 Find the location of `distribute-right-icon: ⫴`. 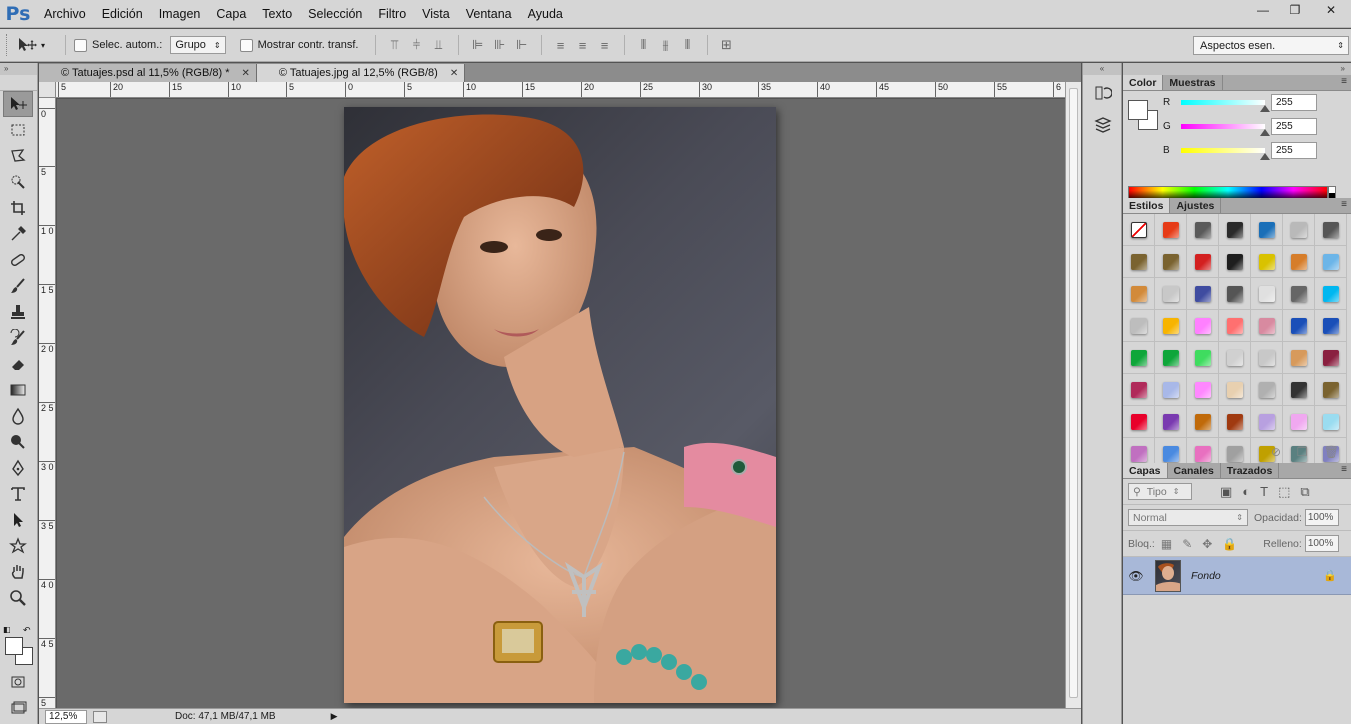

distribute-right-icon: ⫴ is located at coordinates (688, 45).